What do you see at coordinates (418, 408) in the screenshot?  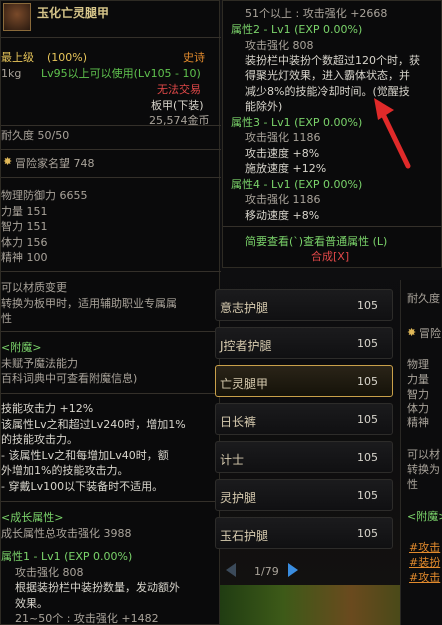 I see `stat-line: 体力` at bounding box center [418, 408].